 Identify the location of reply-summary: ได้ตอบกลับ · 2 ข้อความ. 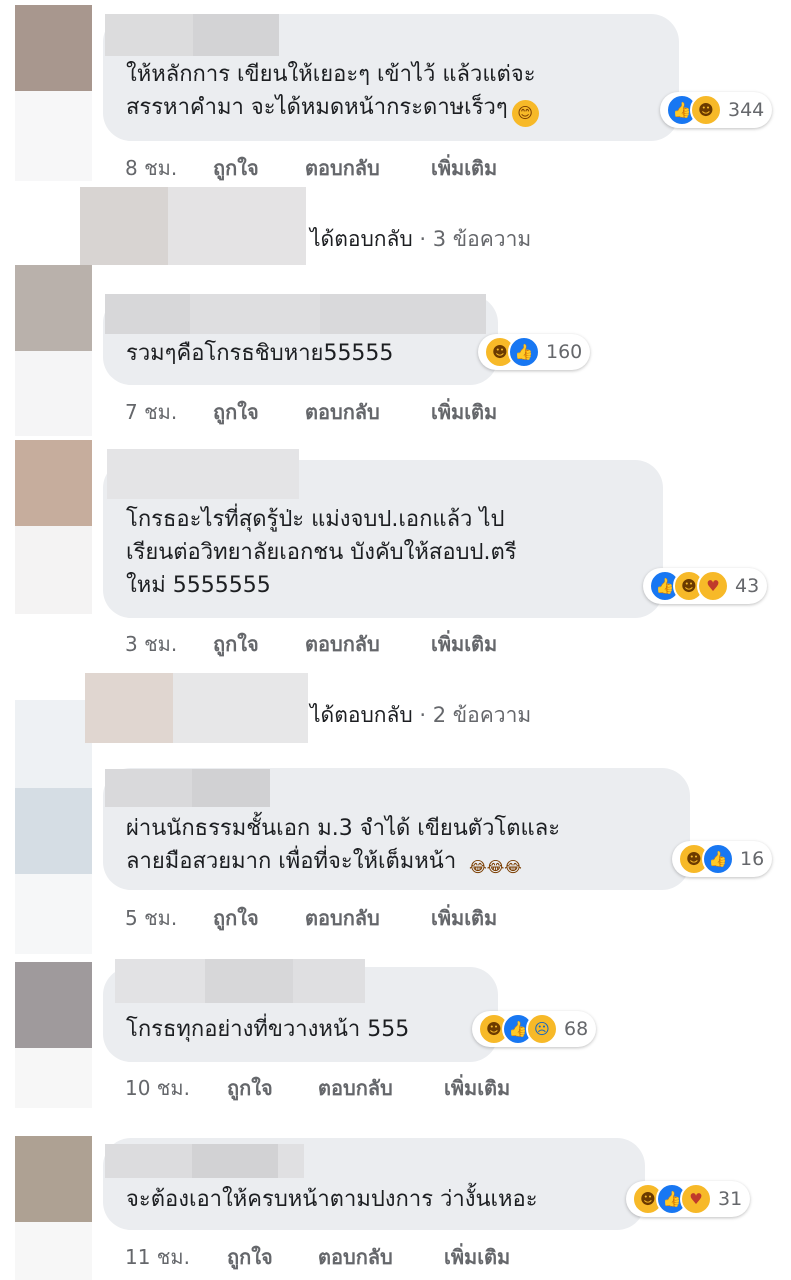
(420, 715).